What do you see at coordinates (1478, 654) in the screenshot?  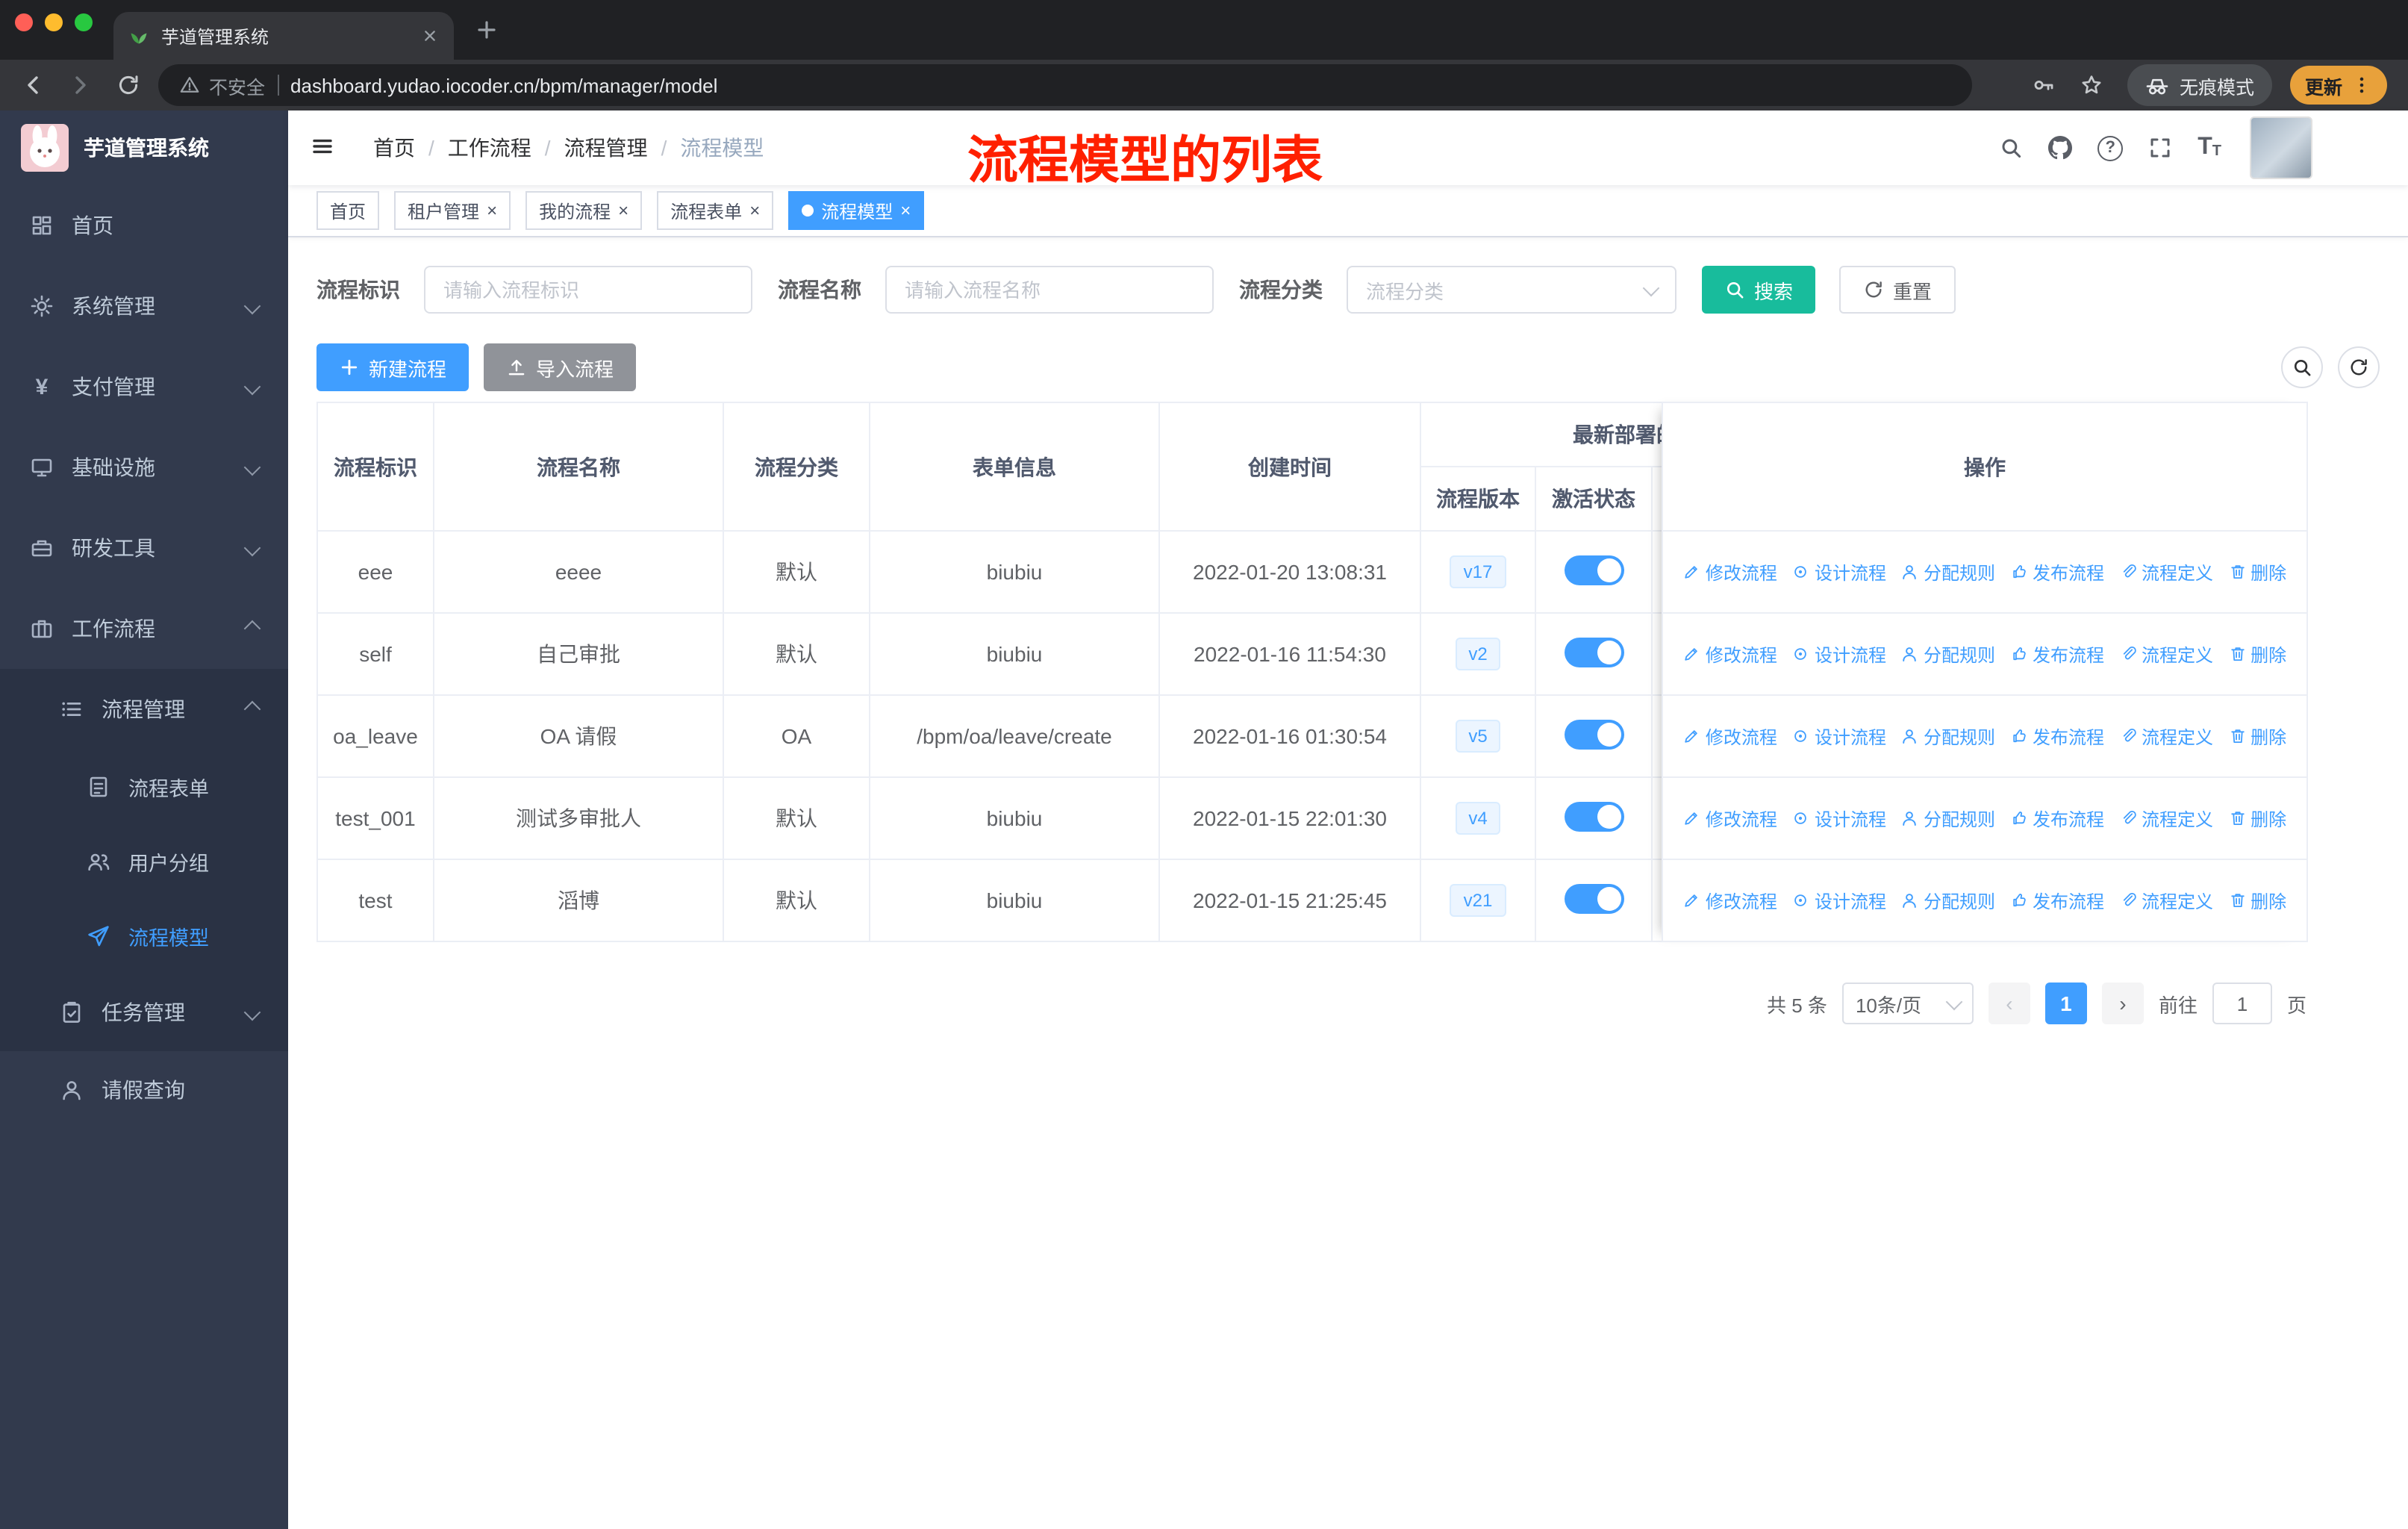 I see `version-badge: v2` at bounding box center [1478, 654].